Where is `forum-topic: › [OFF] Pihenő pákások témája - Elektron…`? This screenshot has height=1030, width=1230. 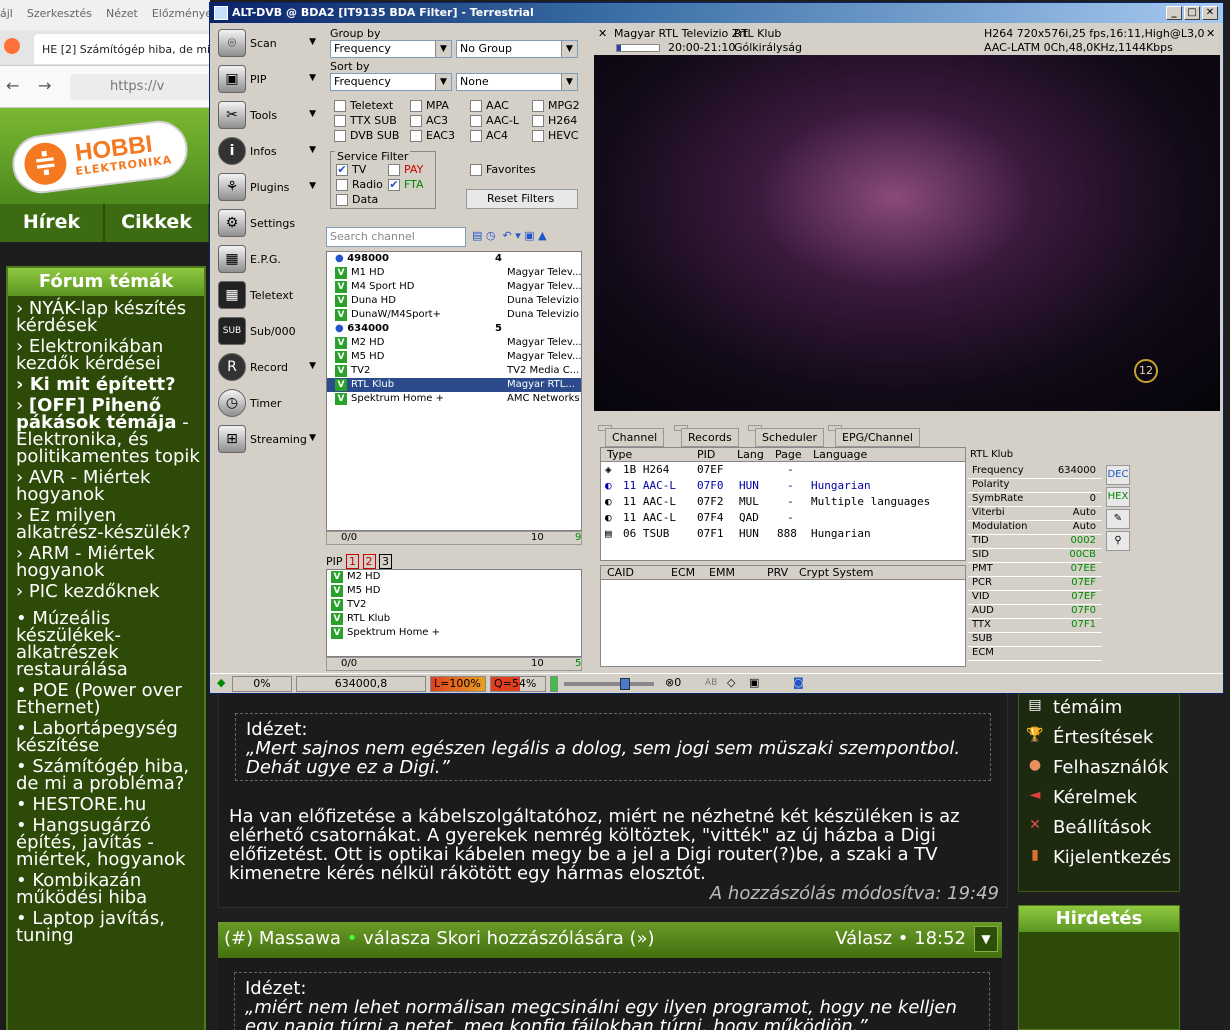
forum-topic: › [OFF] Pihenő pákások témája - Elektron… is located at coordinates (110, 431).